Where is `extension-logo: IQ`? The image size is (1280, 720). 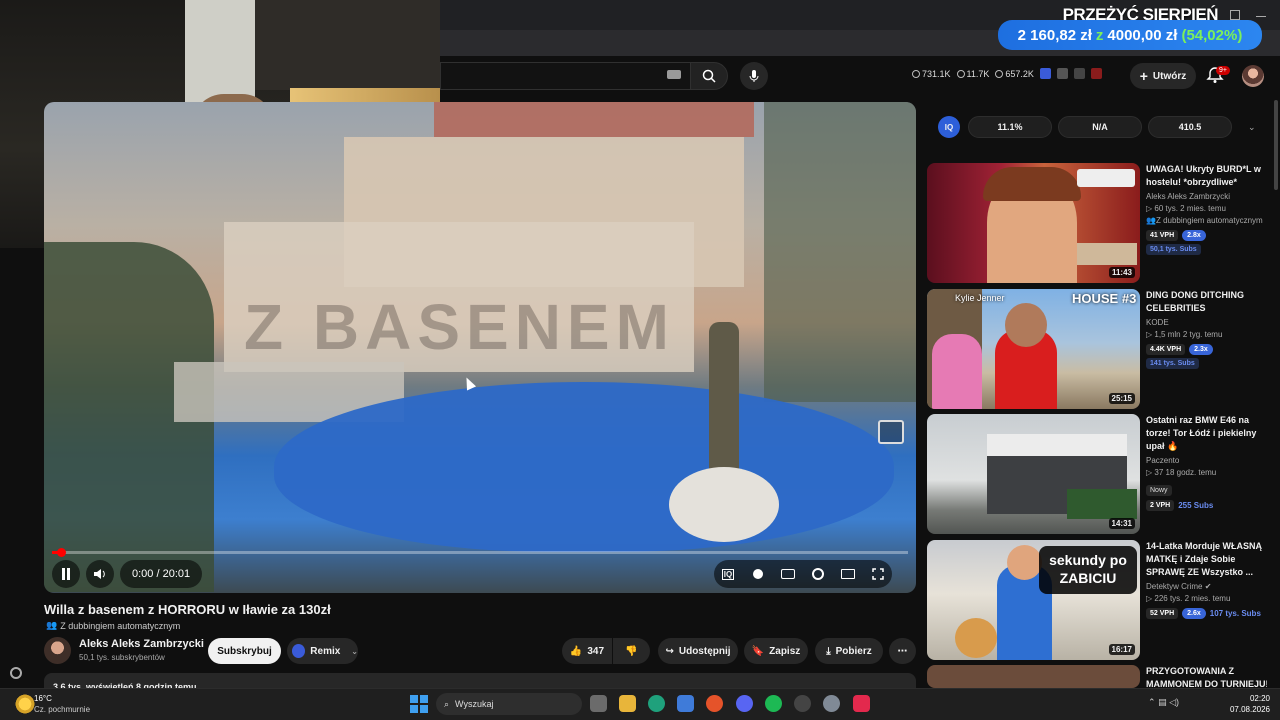 extension-logo: IQ is located at coordinates (949, 127).